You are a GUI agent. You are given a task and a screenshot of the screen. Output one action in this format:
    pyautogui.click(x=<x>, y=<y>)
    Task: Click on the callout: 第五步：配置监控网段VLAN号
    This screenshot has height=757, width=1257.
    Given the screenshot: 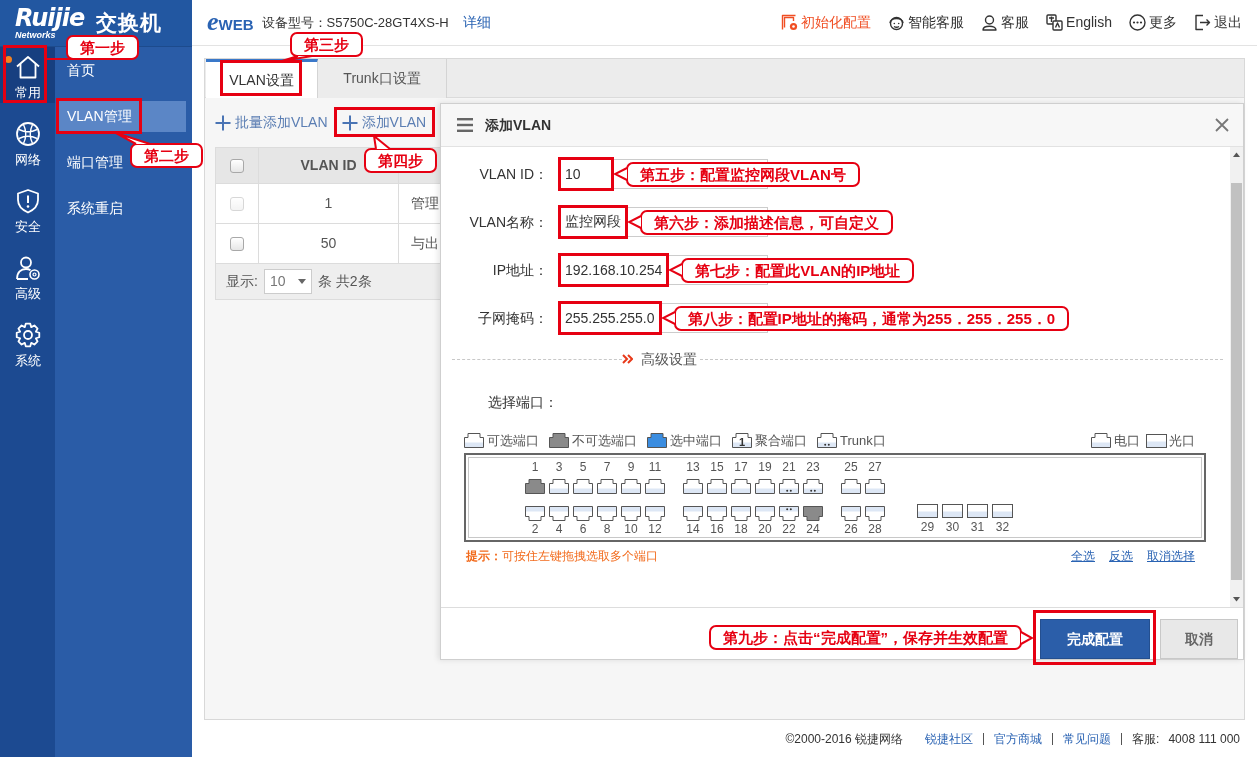 What is the action you would take?
    pyautogui.click(x=743, y=174)
    